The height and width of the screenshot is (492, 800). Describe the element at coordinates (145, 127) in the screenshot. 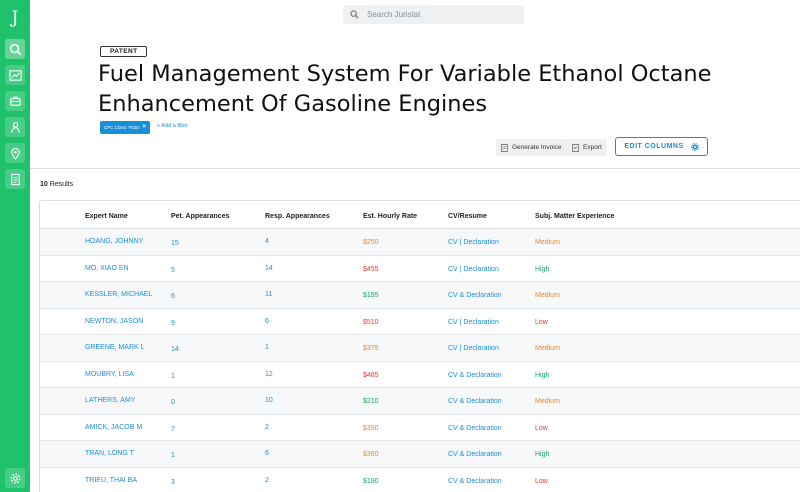

I see `close-icon: ×` at that location.